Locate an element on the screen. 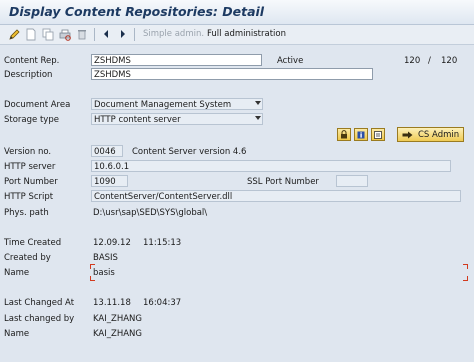  http-script-field: ContentServer/ContentServer.dll is located at coordinates (276, 196).